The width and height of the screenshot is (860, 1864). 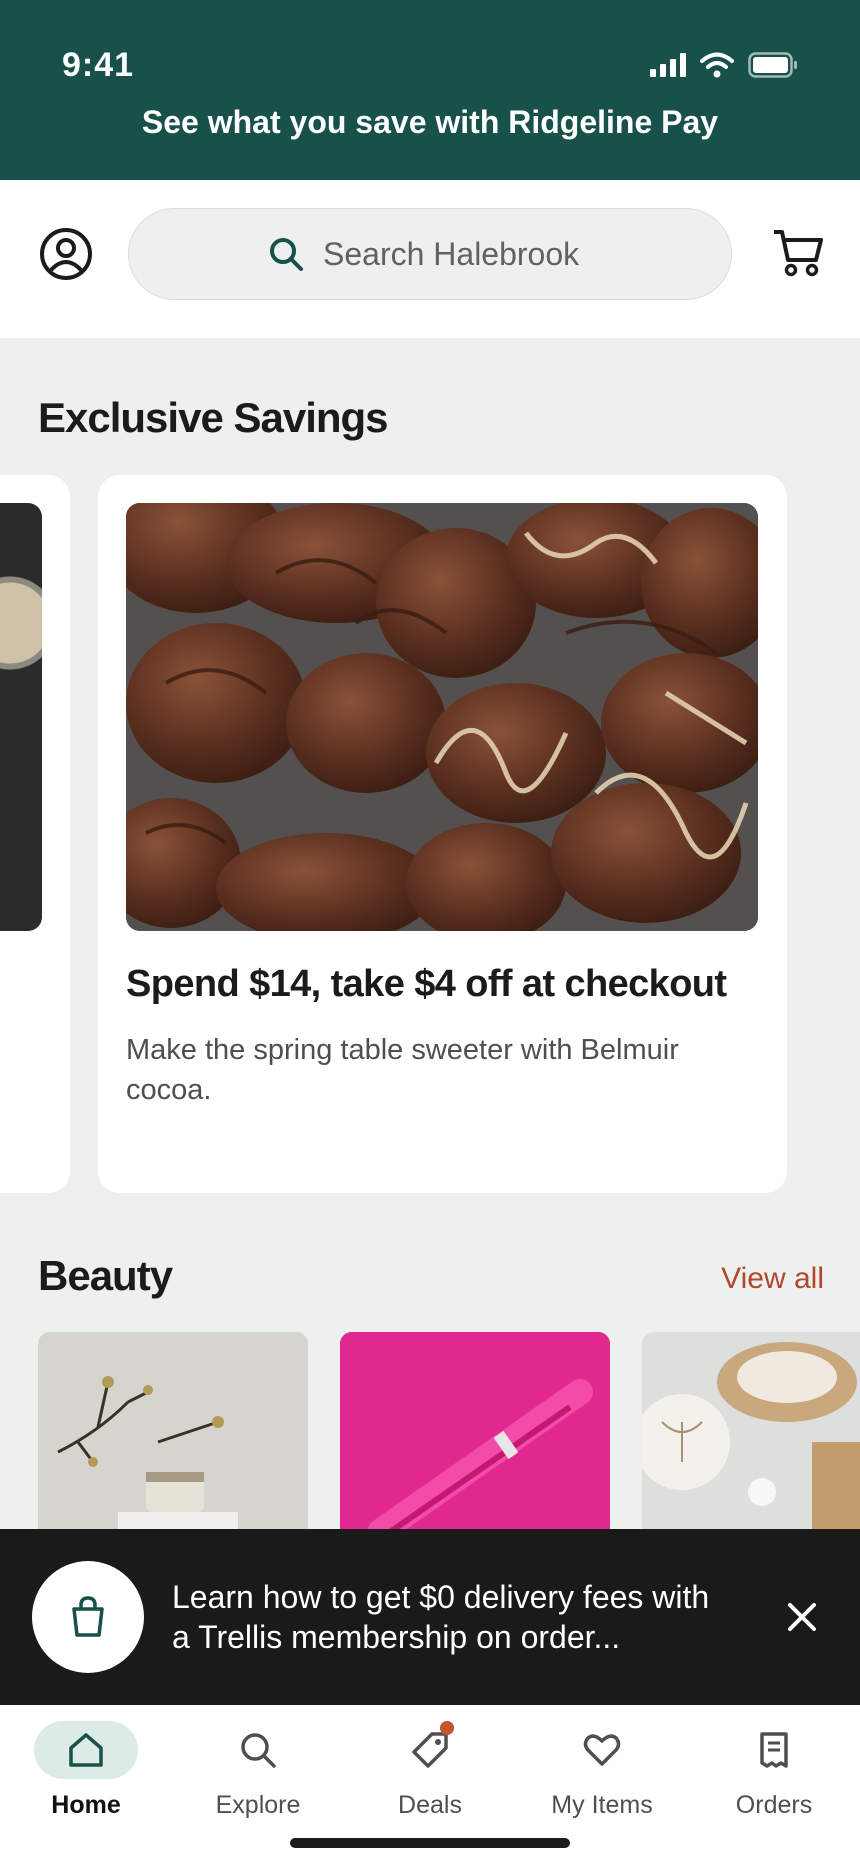 What do you see at coordinates (458, 254) in the screenshot?
I see `search-input` at bounding box center [458, 254].